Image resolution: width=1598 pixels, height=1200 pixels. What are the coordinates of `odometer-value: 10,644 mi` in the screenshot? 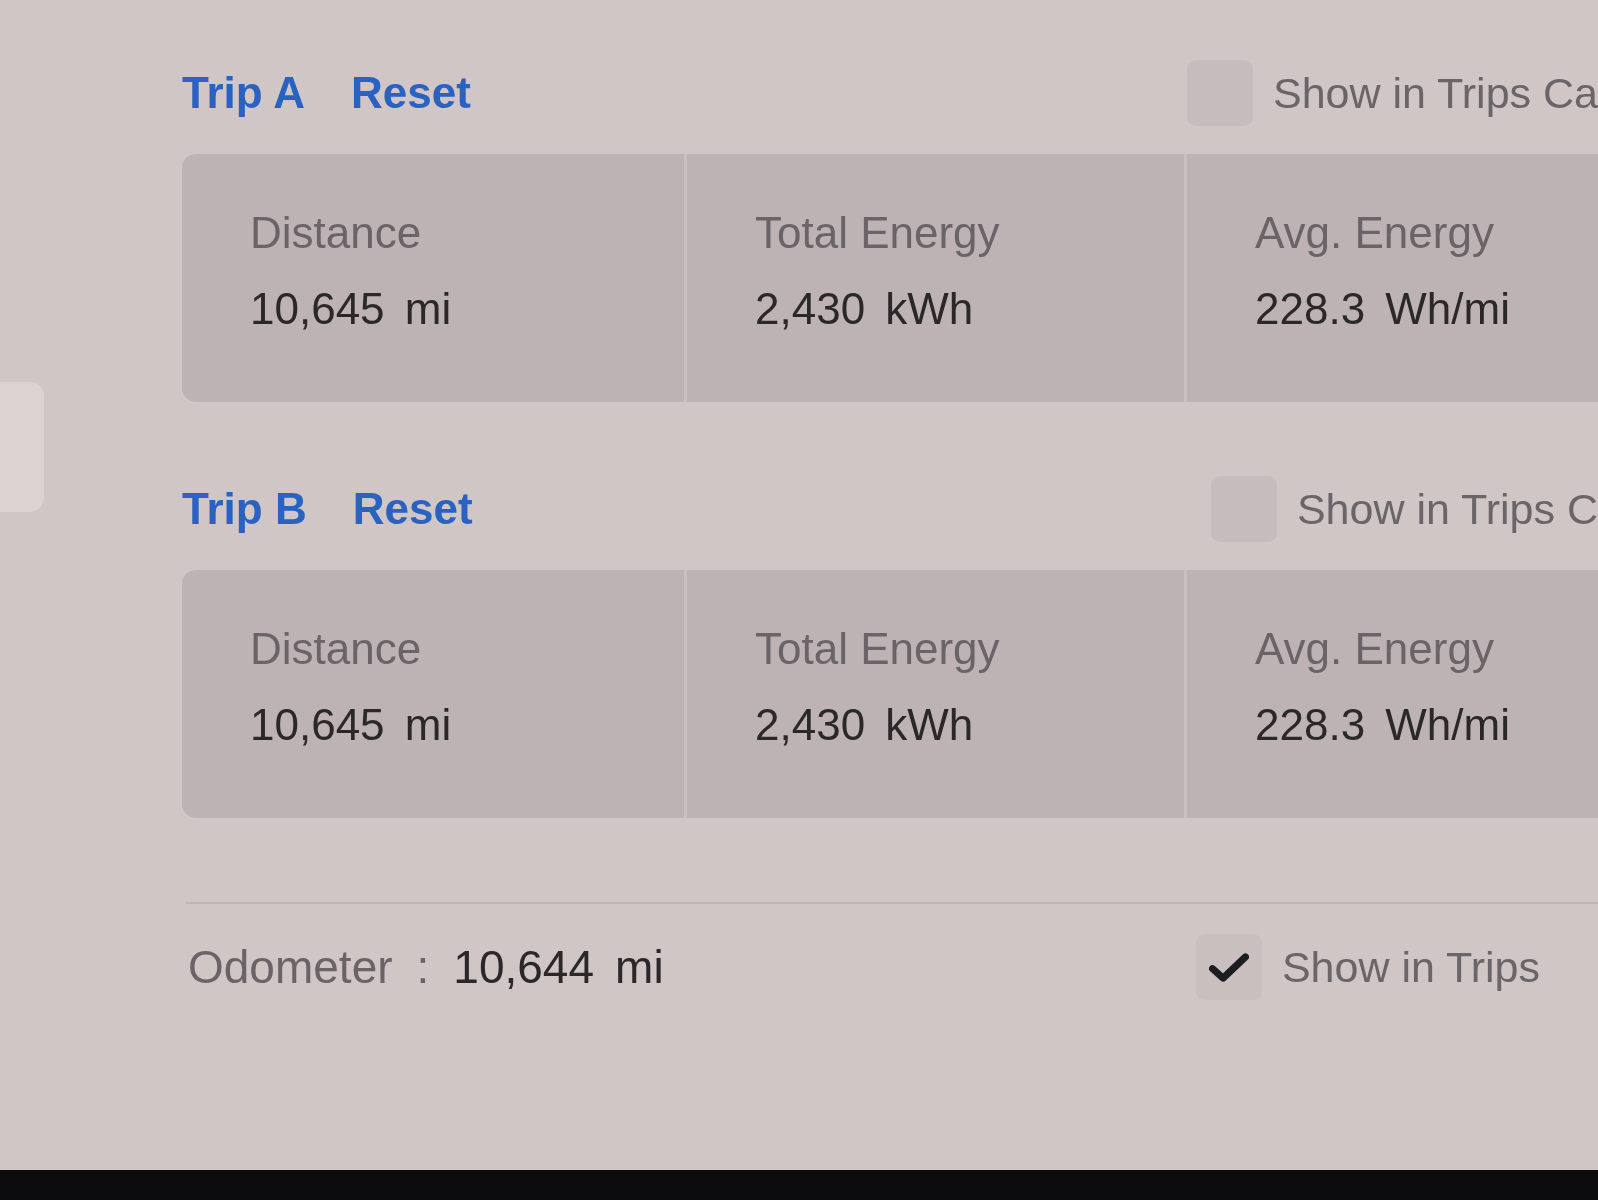 It's located at (558, 967).